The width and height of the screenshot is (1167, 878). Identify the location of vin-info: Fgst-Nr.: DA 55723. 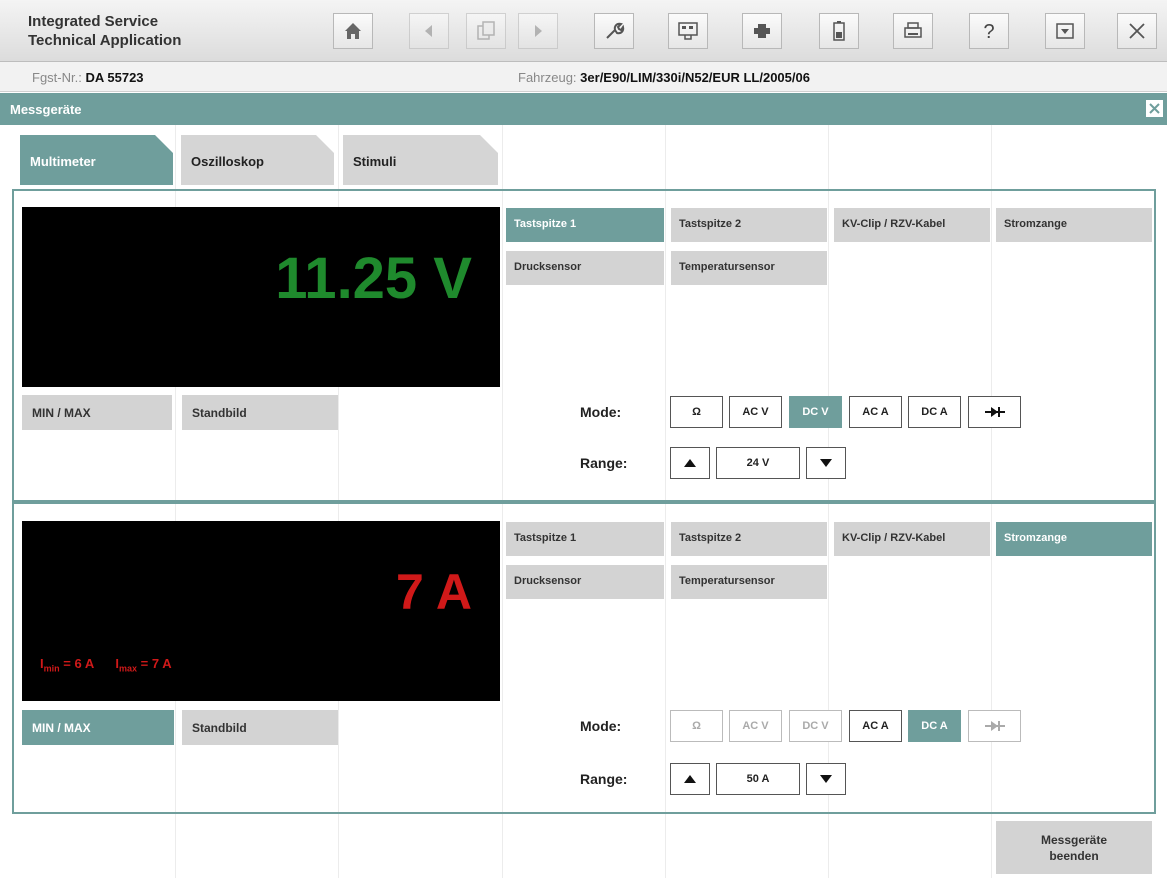
(88, 77).